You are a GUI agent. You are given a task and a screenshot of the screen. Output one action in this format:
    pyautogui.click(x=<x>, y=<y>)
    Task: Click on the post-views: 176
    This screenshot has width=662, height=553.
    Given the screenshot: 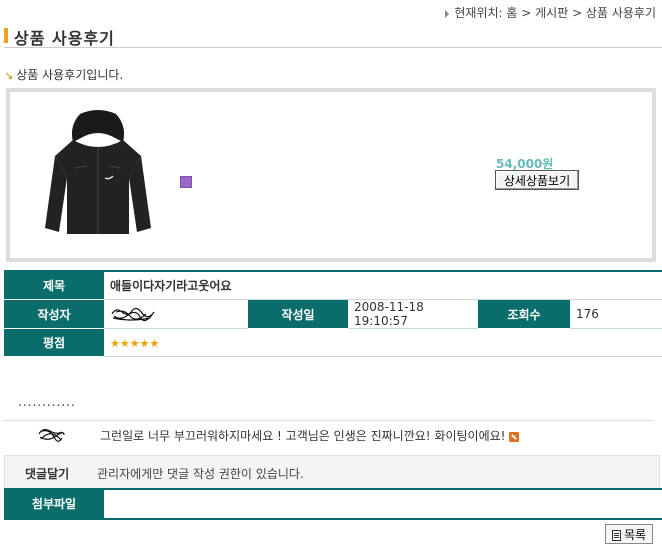 What is the action you would take?
    pyautogui.click(x=616, y=314)
    